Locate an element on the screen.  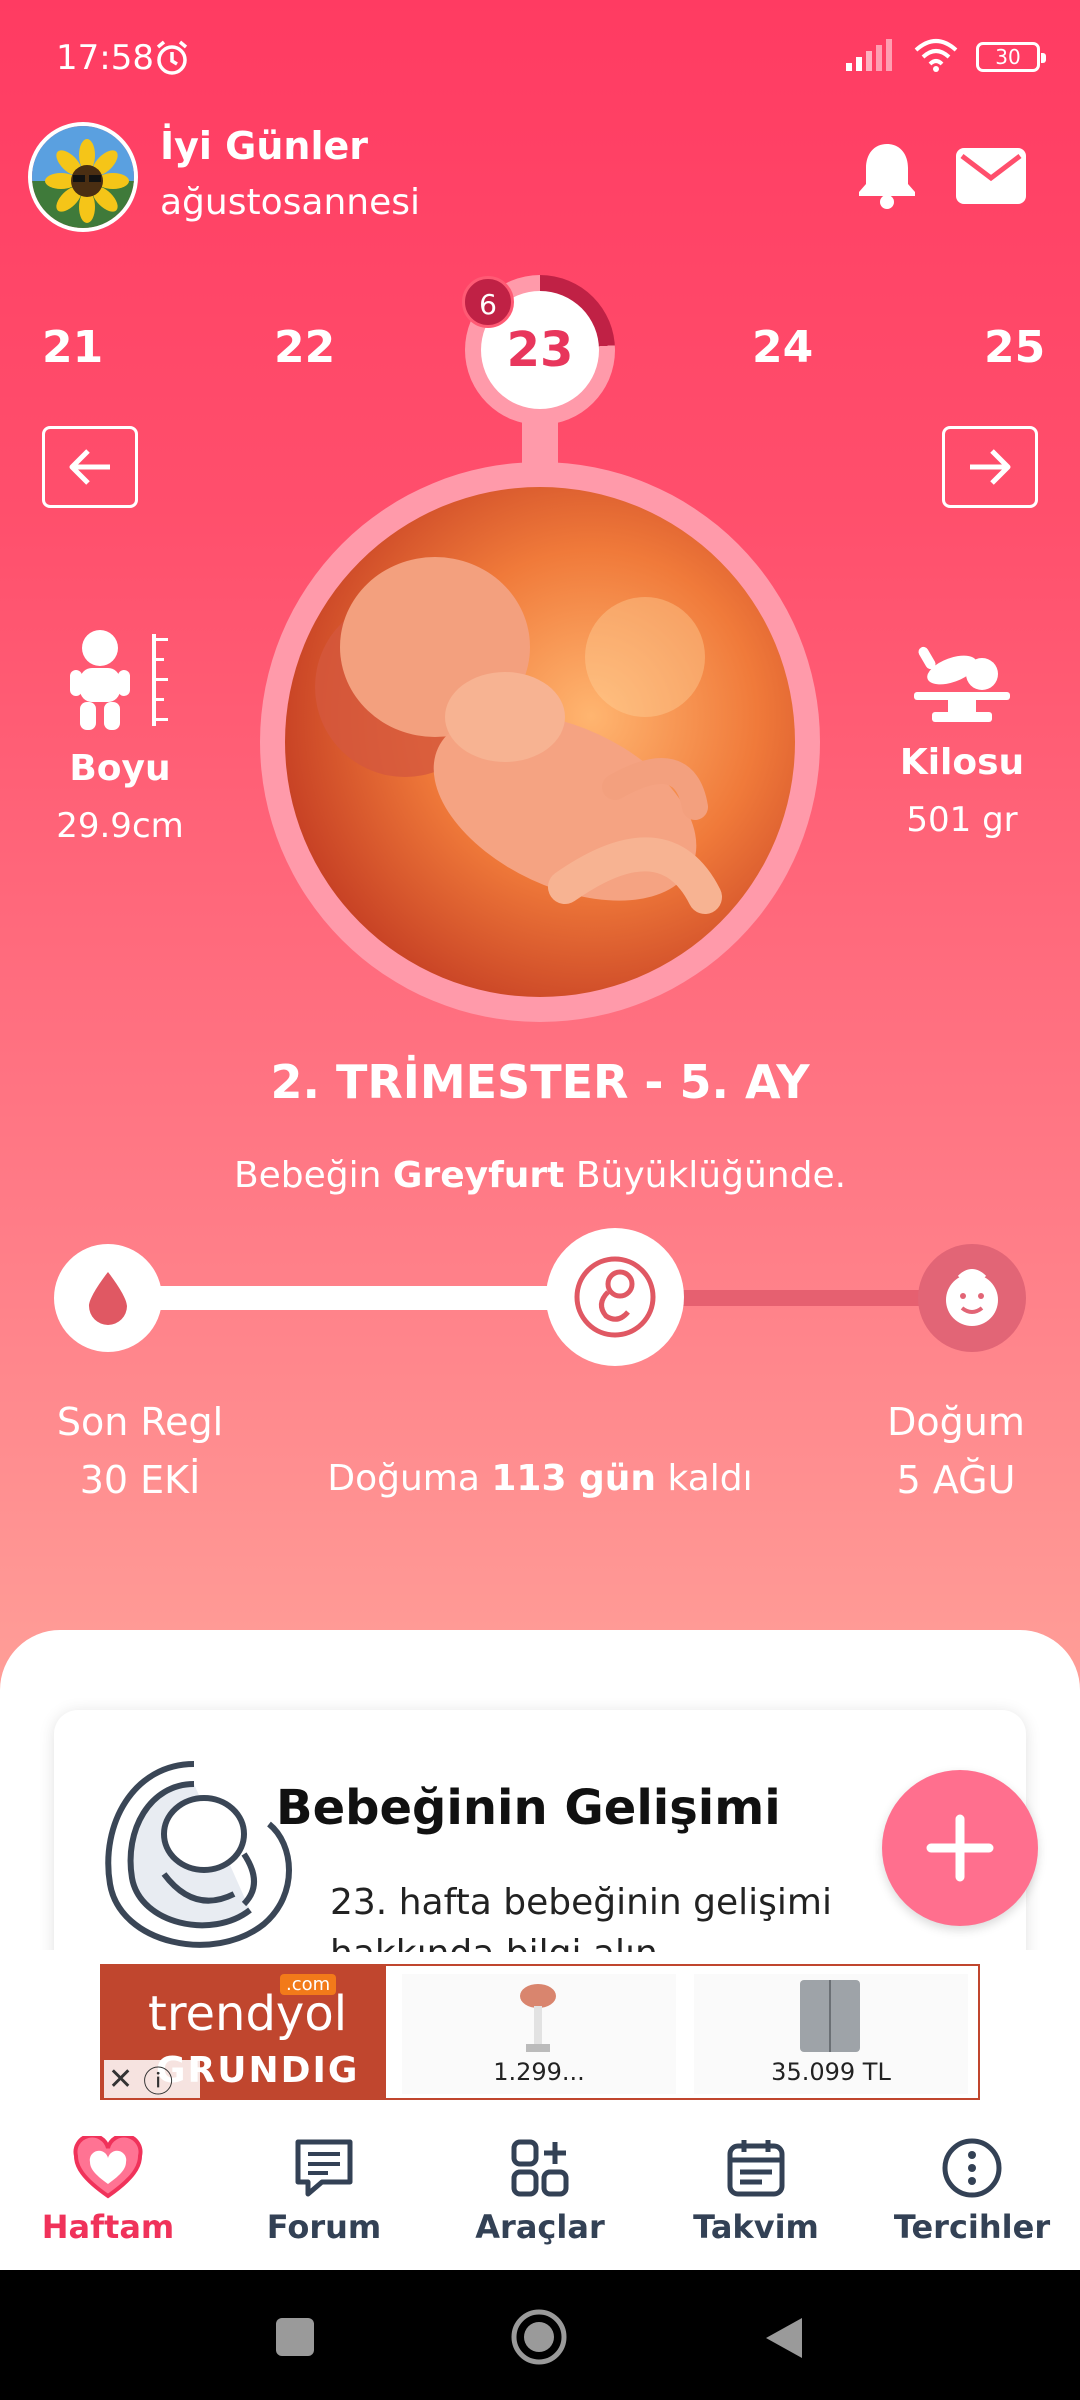
days-remaining: Doğuma 113 gün kaldı is located at coordinates (540, 1478).